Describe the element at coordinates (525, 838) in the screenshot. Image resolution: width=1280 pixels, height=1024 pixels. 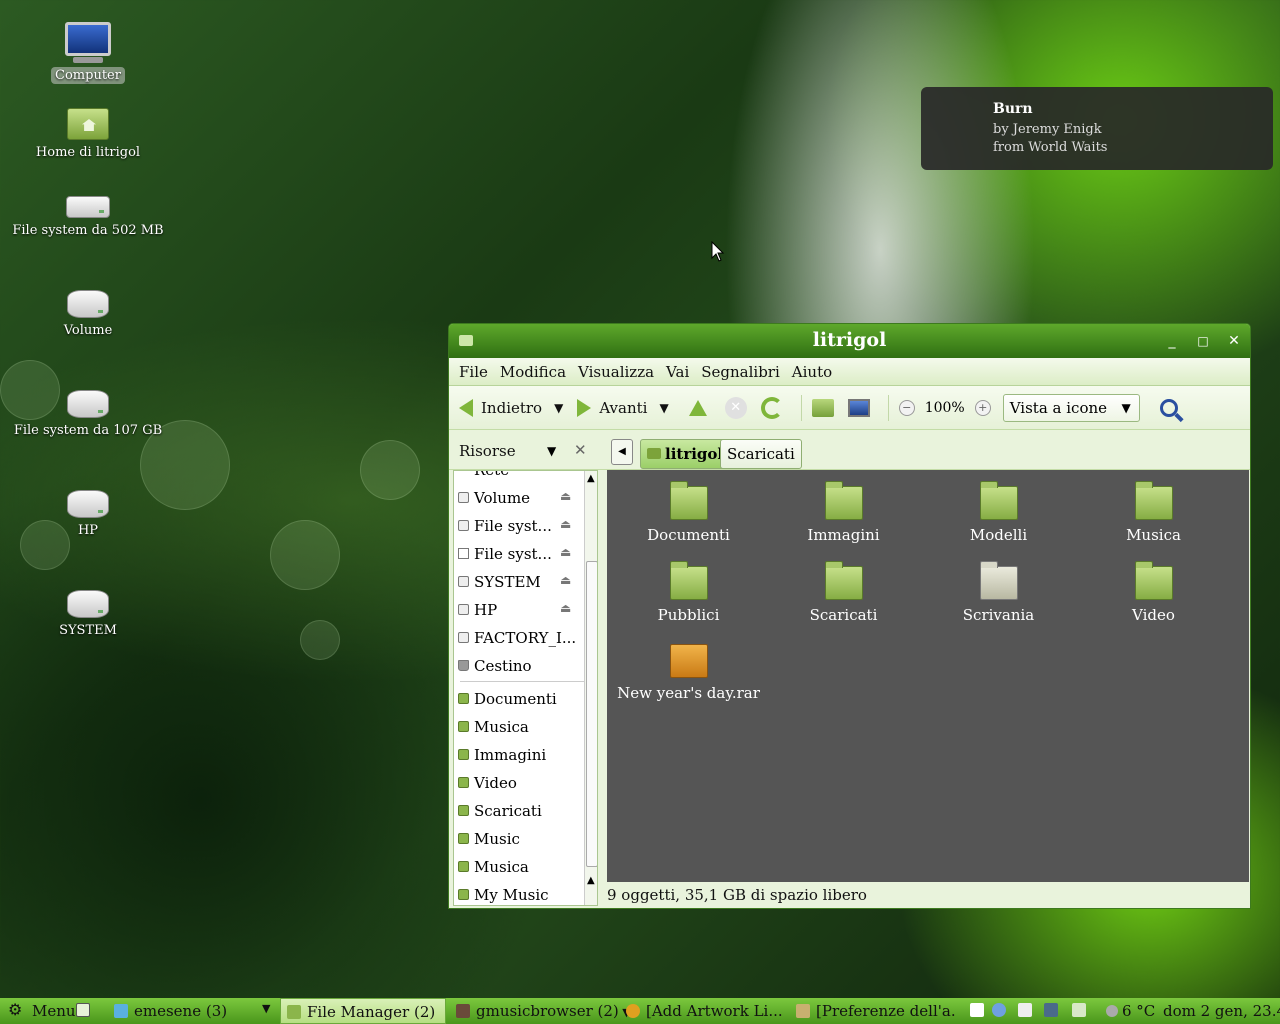
I see `sidebar-bookmark: Music` at that location.